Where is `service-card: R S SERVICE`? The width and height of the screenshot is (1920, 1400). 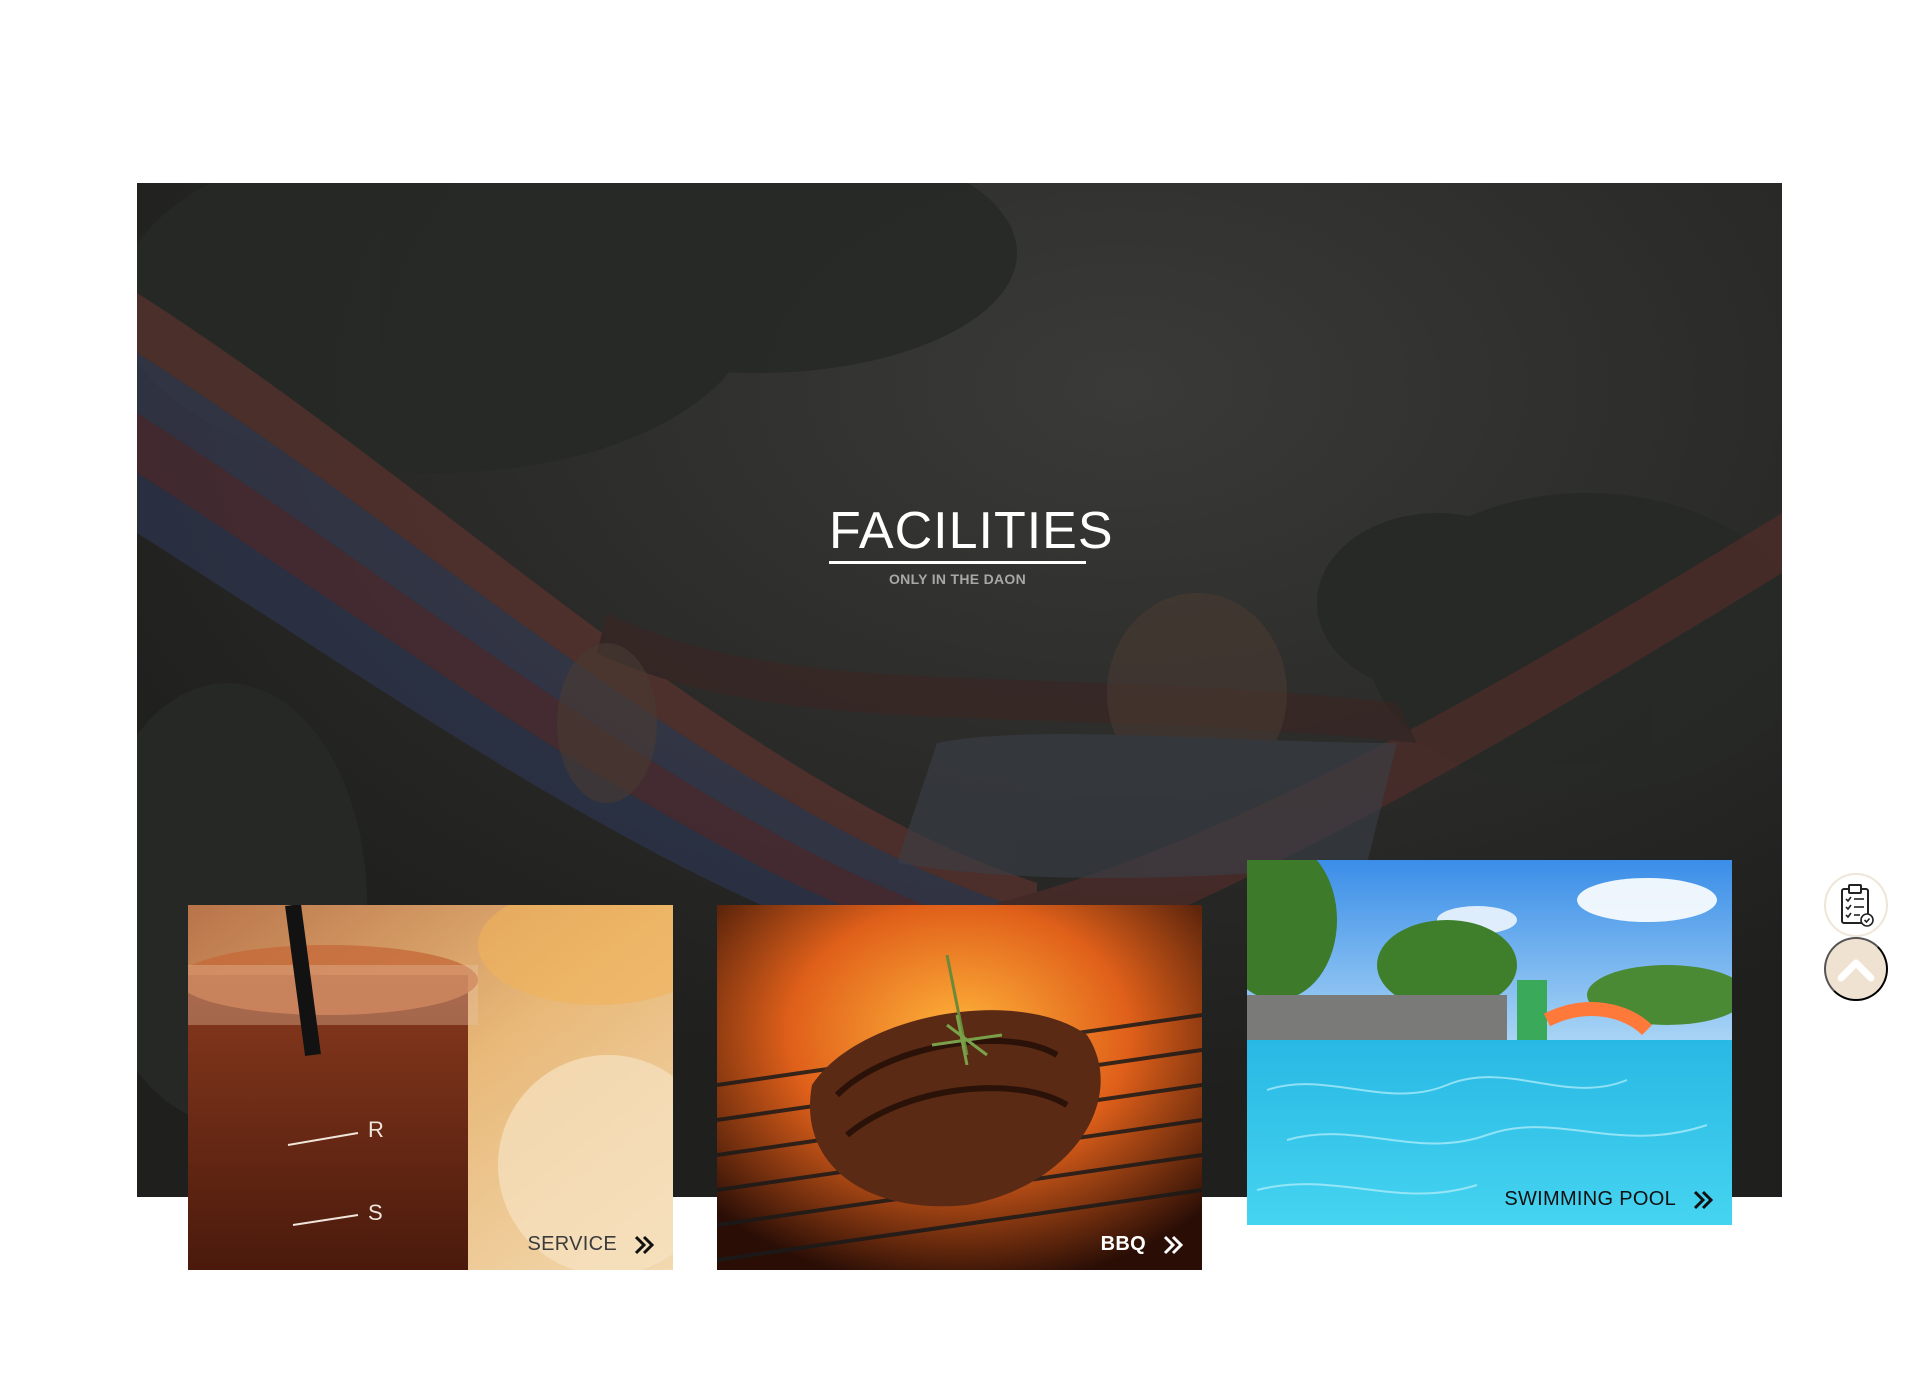
service-card: R S SERVICE is located at coordinates (430, 1087).